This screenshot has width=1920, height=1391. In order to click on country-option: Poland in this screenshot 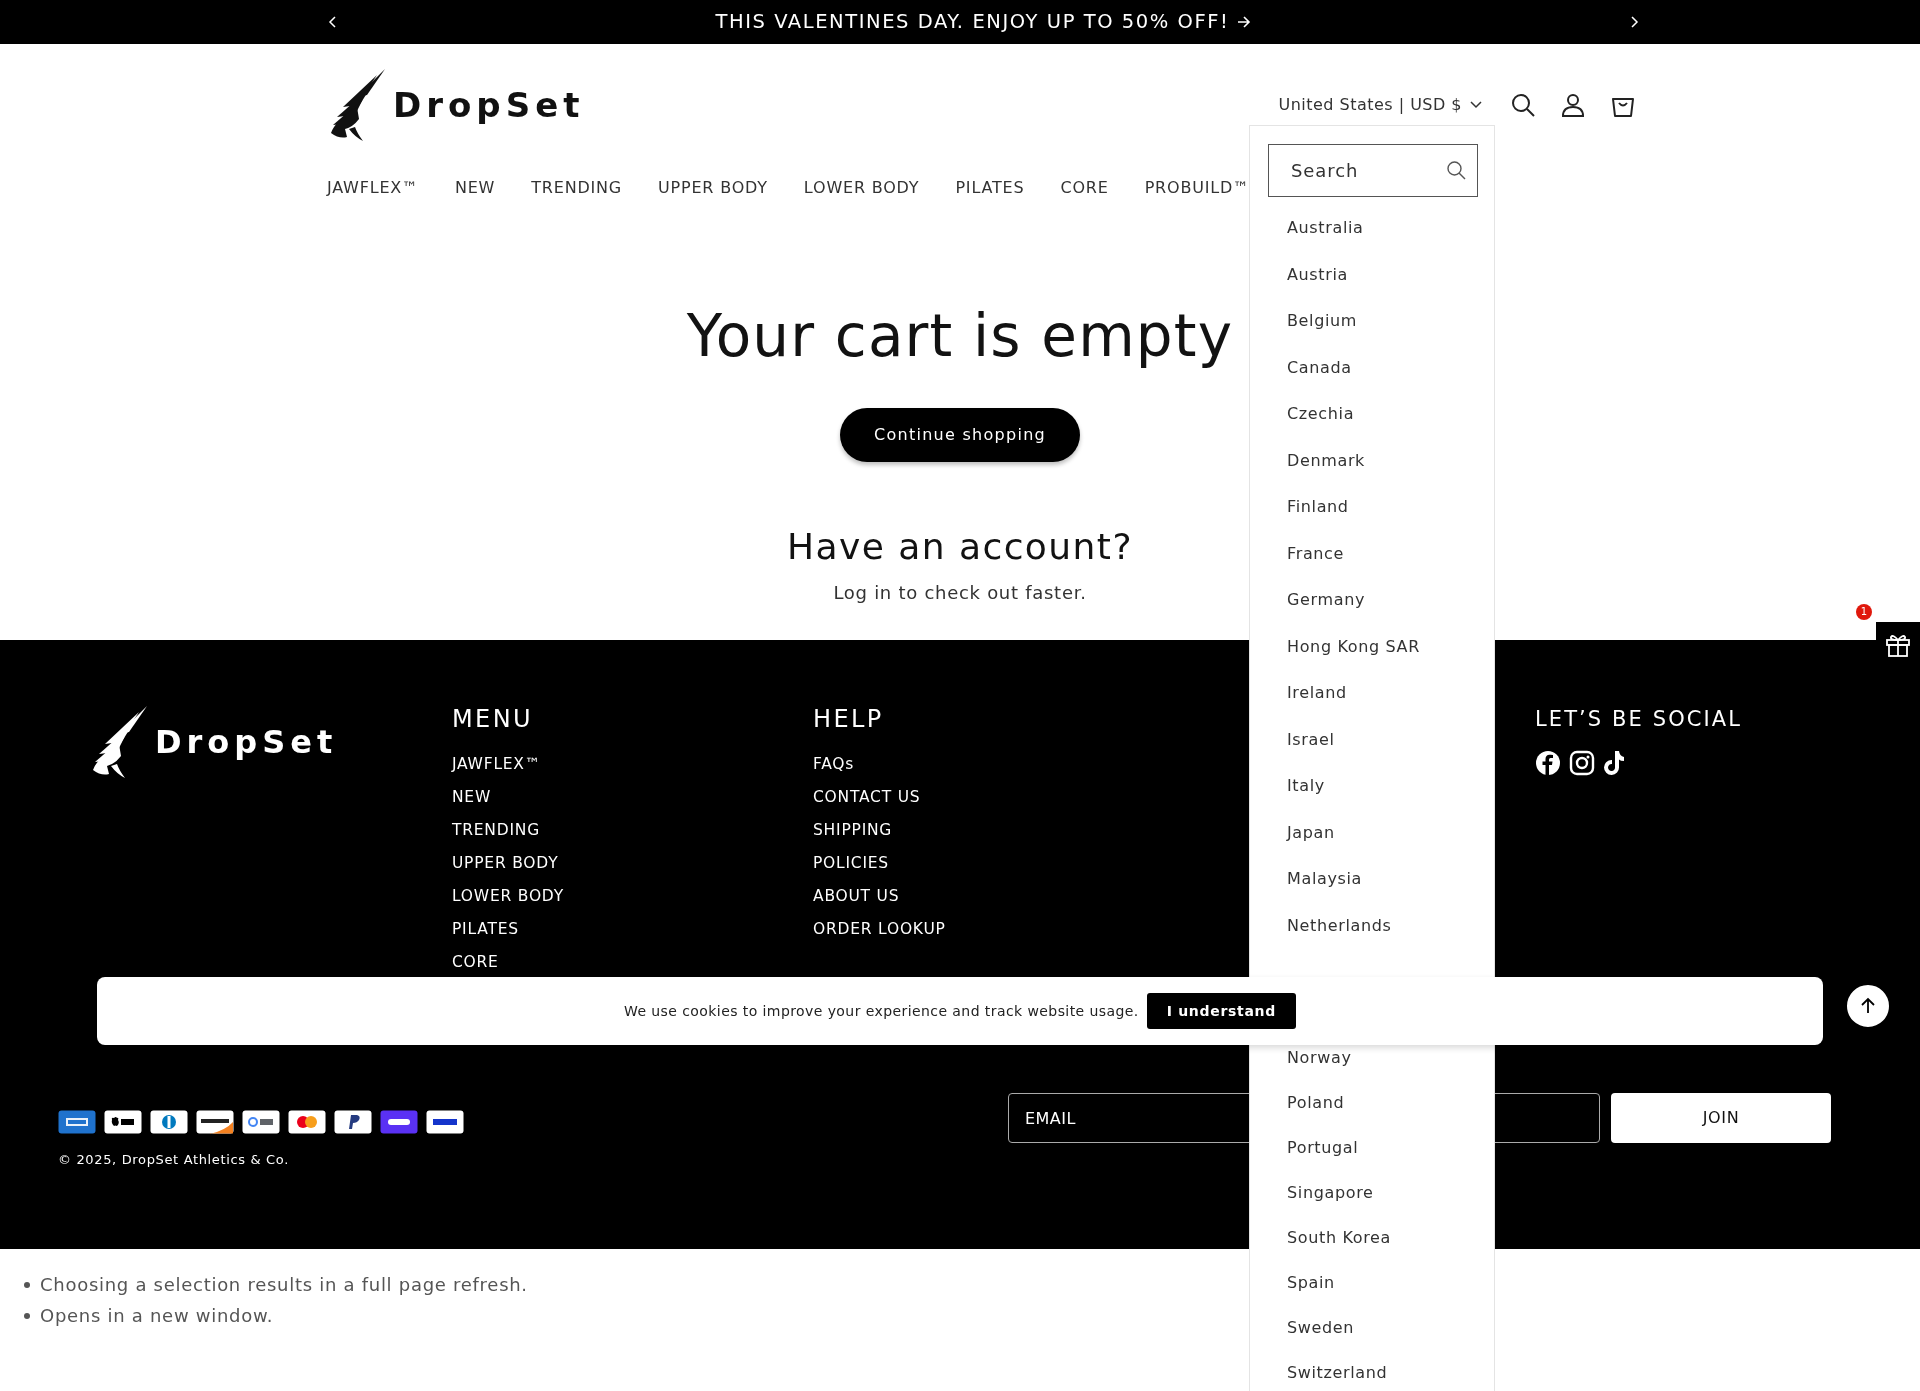, I will do `click(1316, 1102)`.